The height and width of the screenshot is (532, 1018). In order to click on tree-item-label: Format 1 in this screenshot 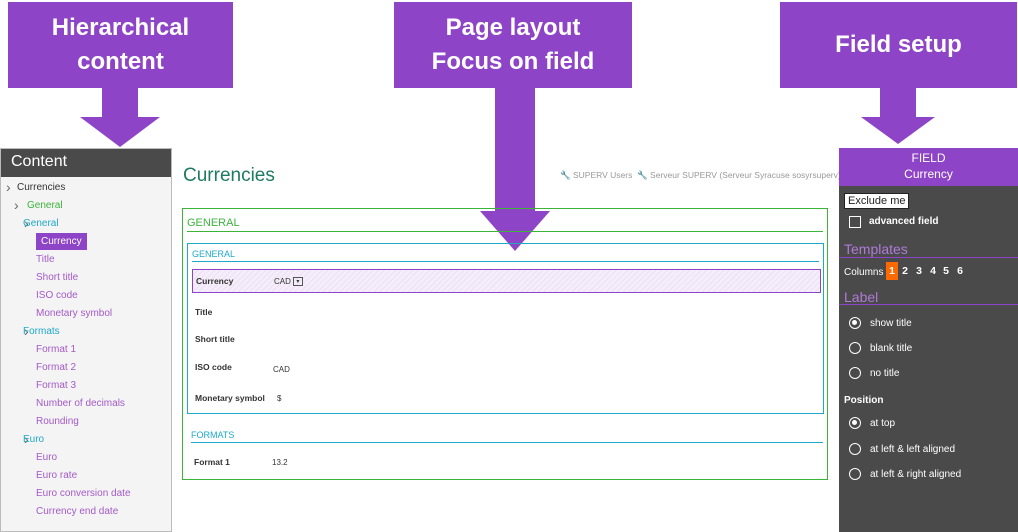, I will do `click(56, 349)`.